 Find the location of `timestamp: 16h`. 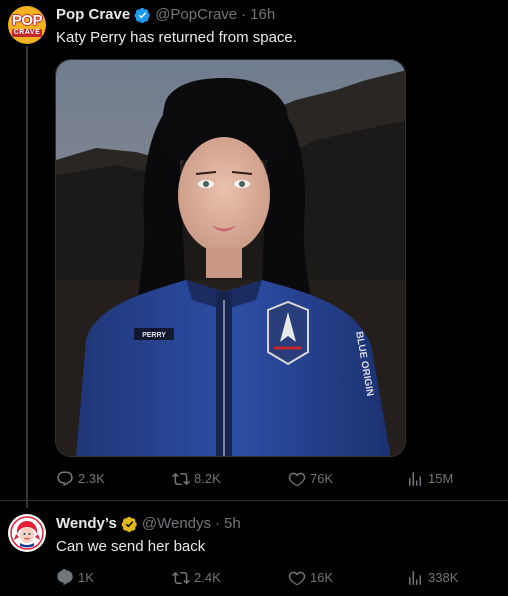

timestamp: 16h is located at coordinates (262, 15).